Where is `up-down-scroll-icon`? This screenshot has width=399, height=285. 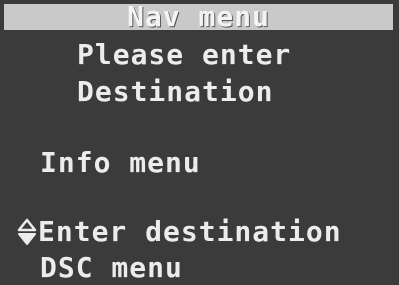
up-down-scroll-icon is located at coordinates (27, 231).